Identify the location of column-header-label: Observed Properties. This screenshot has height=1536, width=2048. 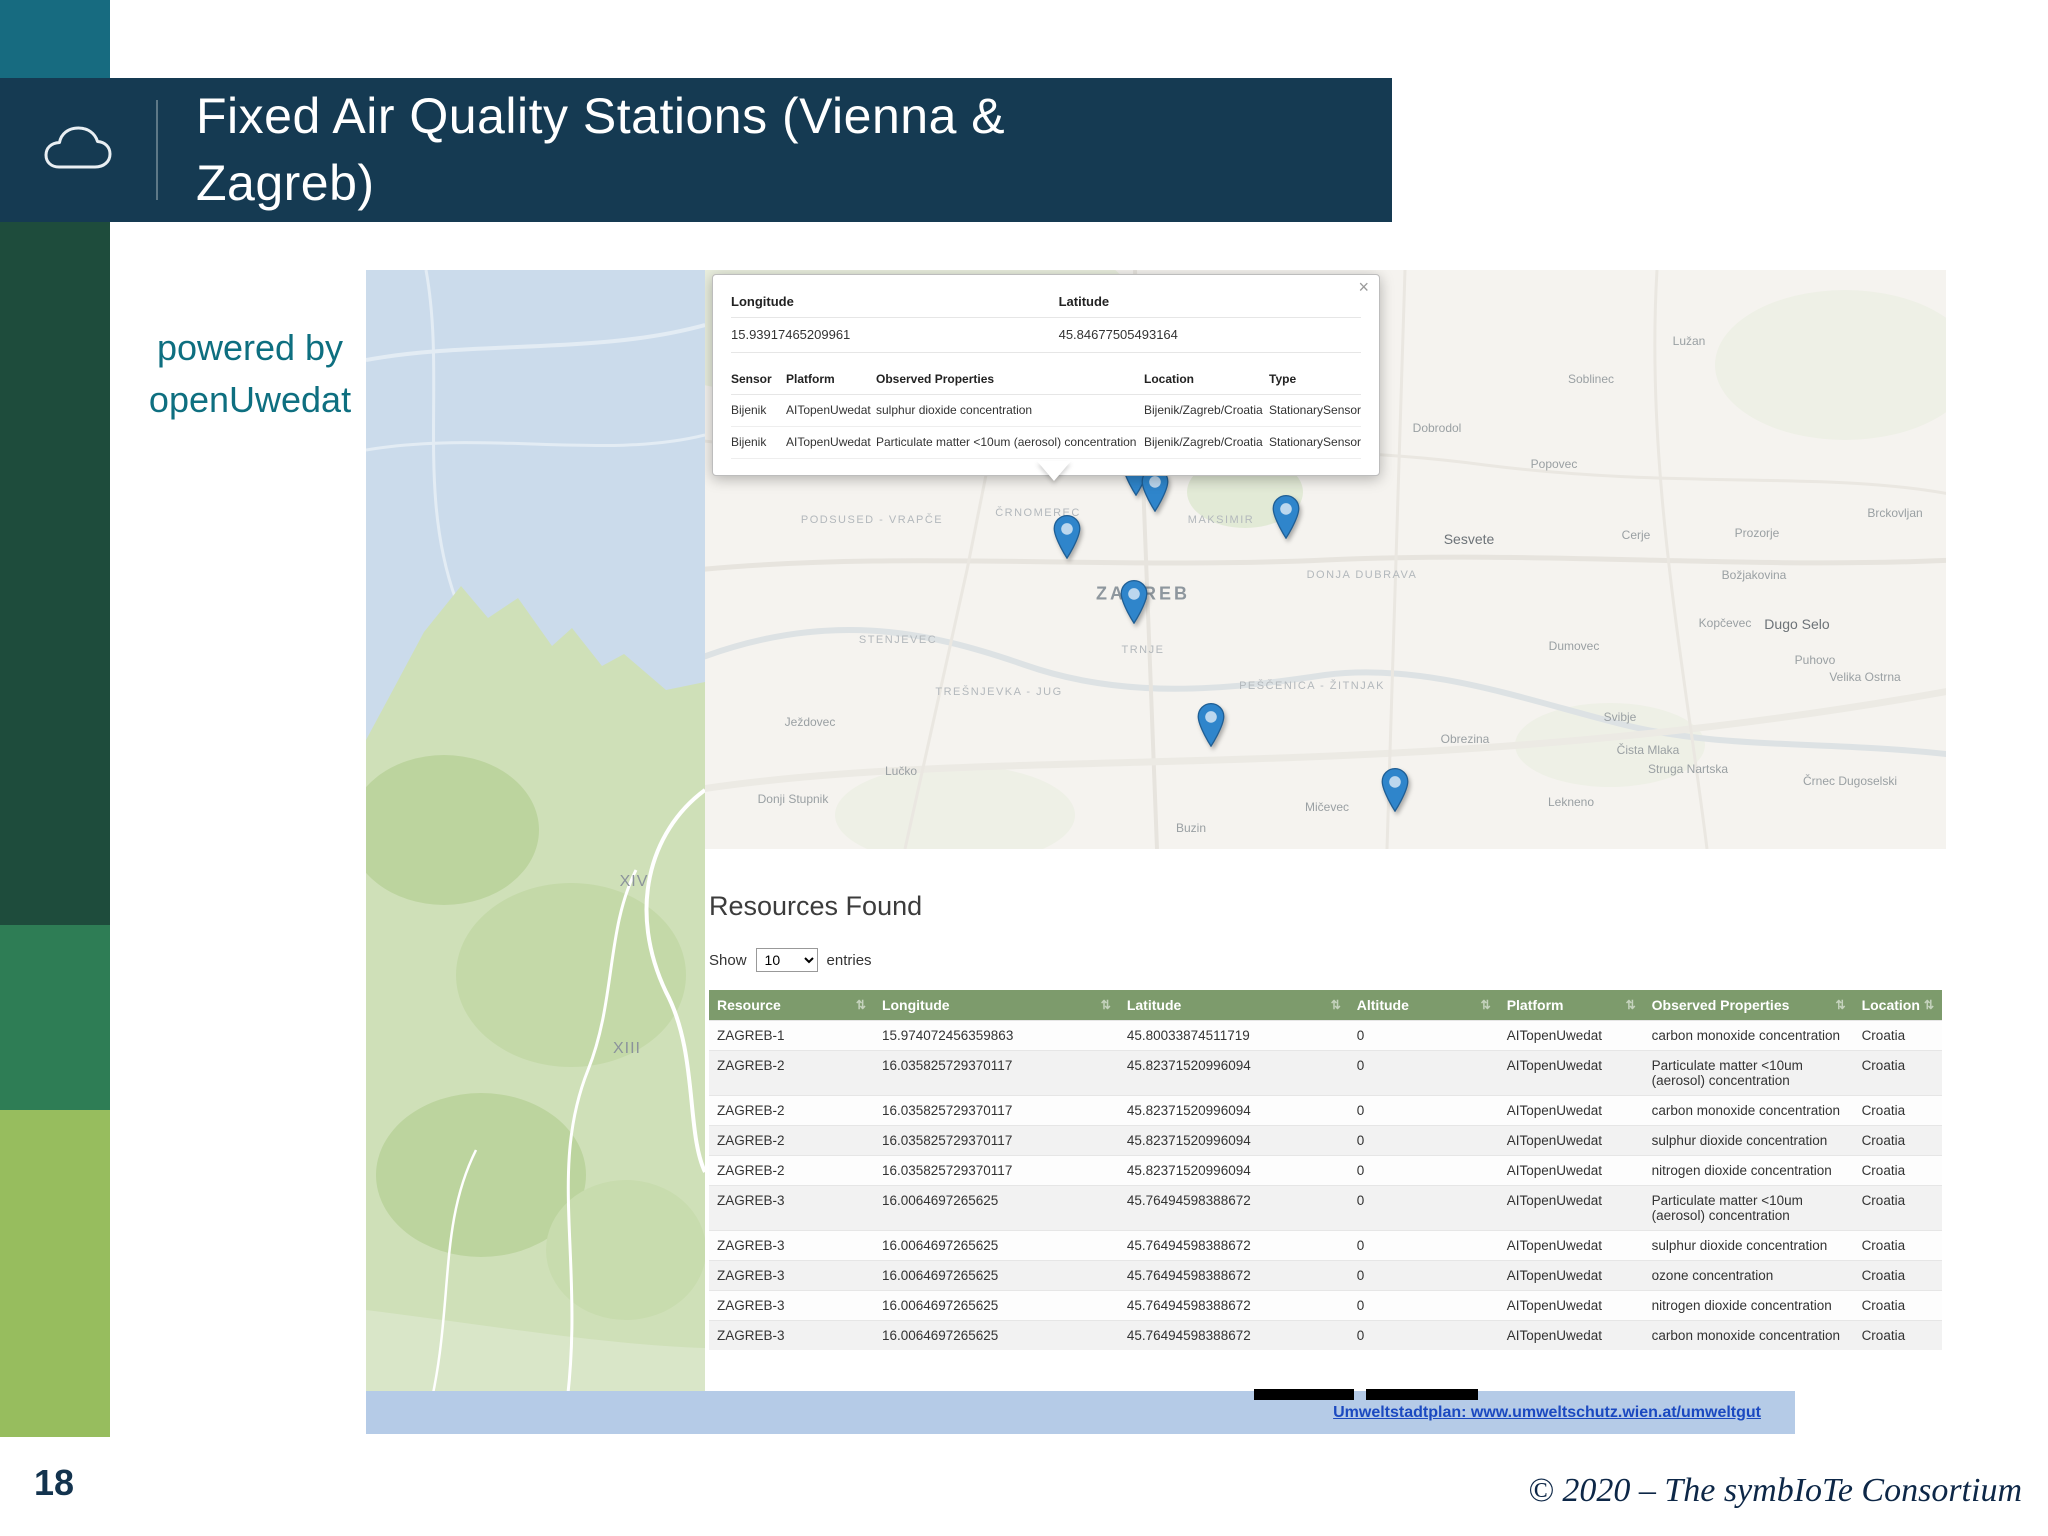
(1720, 1005).